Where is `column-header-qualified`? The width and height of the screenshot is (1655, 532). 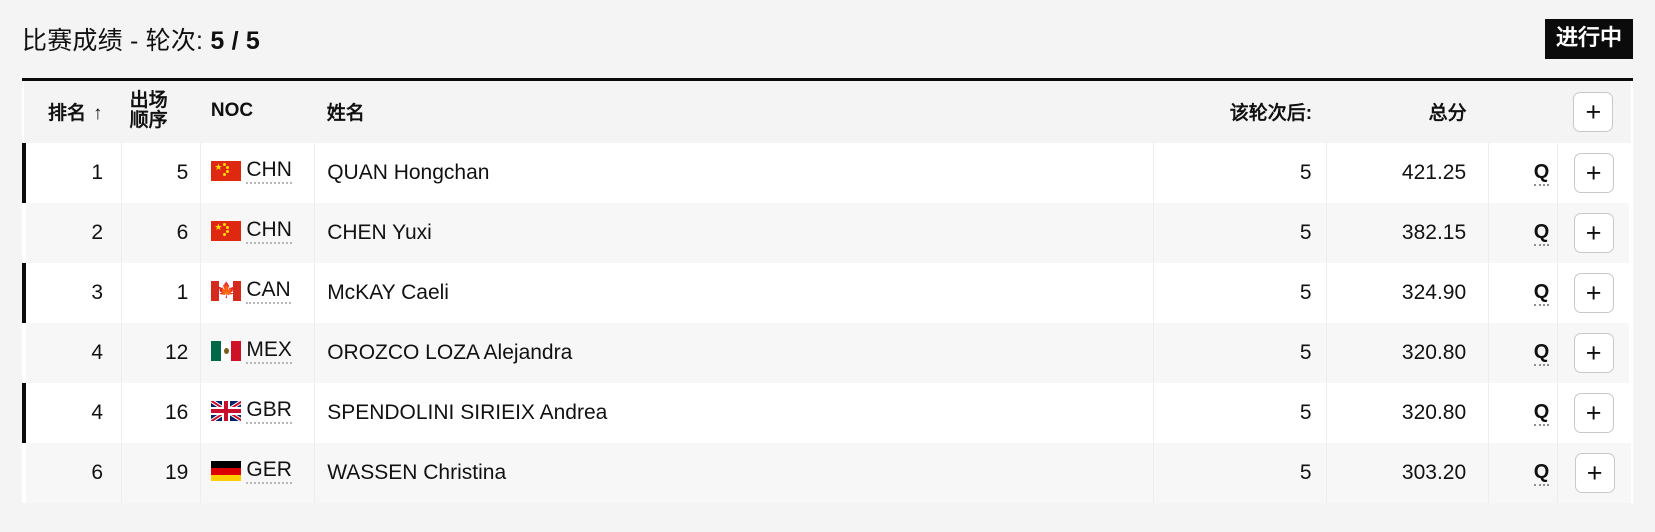 column-header-qualified is located at coordinates (1523, 112).